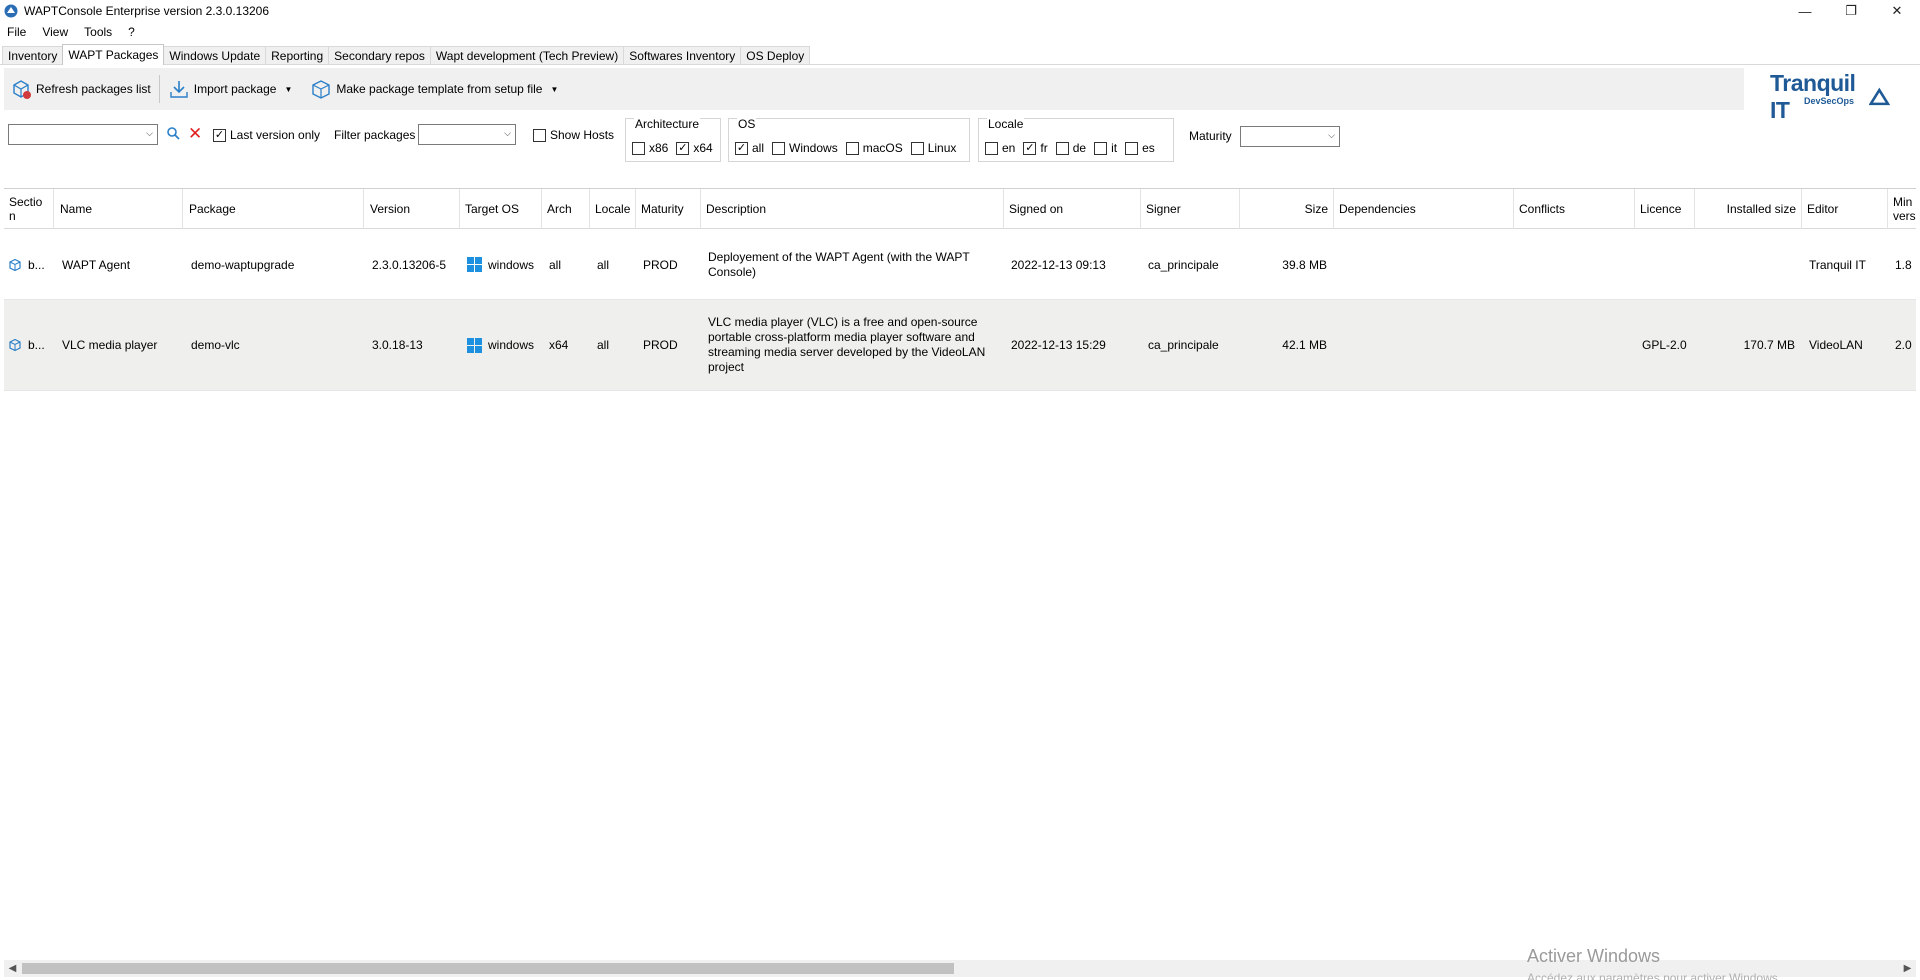  Describe the element at coordinates (1183, 345) in the screenshot. I see `row-signer: ca_principale` at that location.